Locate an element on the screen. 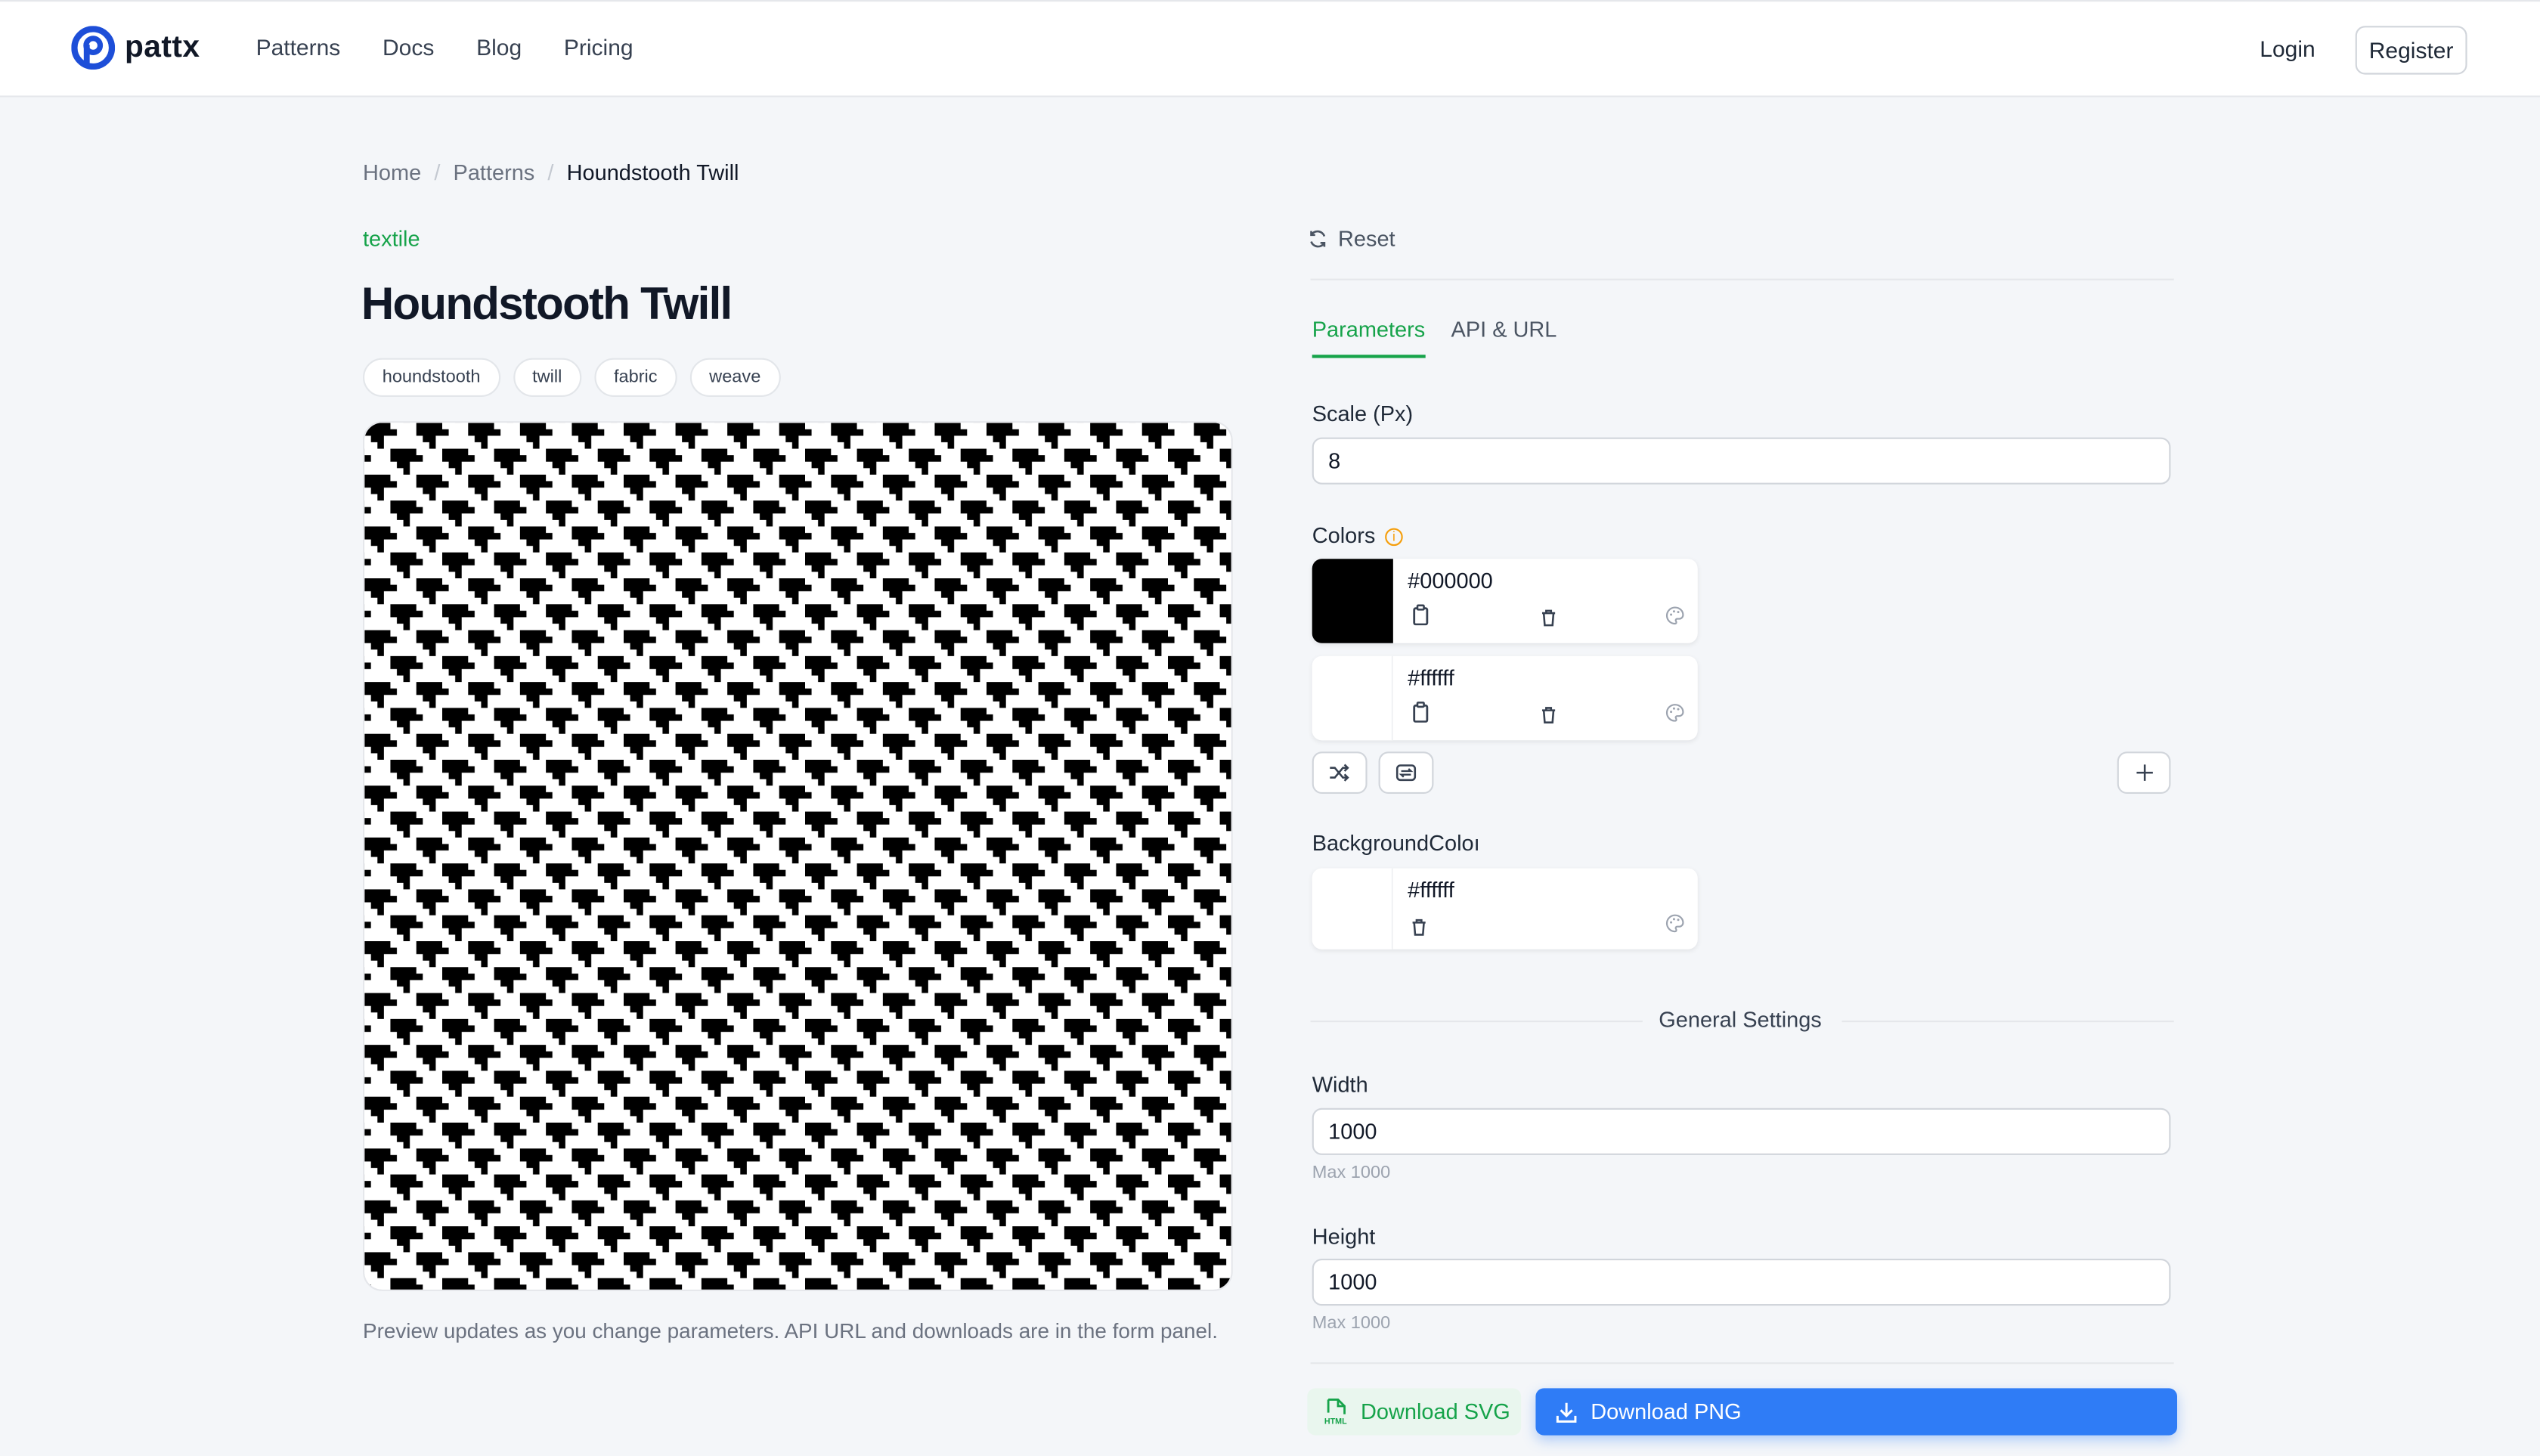 The image size is (2540, 1456). nav-item-patterns: Patterns is located at coordinates (298, 47).